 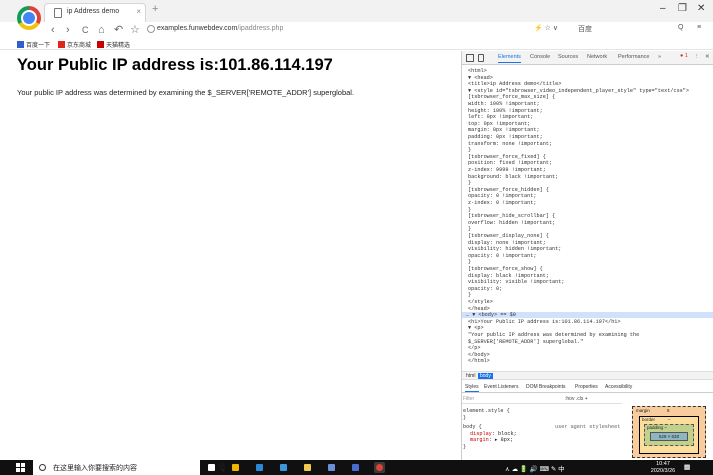 What do you see at coordinates (68, 30) in the screenshot?
I see `forward-button: ›` at bounding box center [68, 30].